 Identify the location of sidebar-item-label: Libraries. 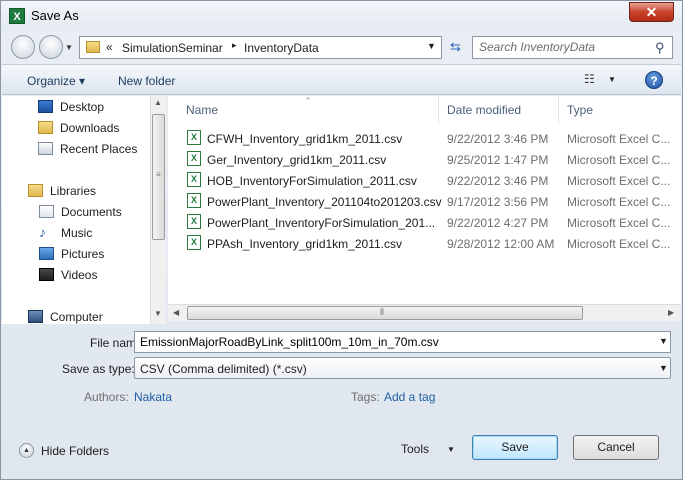
(73, 191).